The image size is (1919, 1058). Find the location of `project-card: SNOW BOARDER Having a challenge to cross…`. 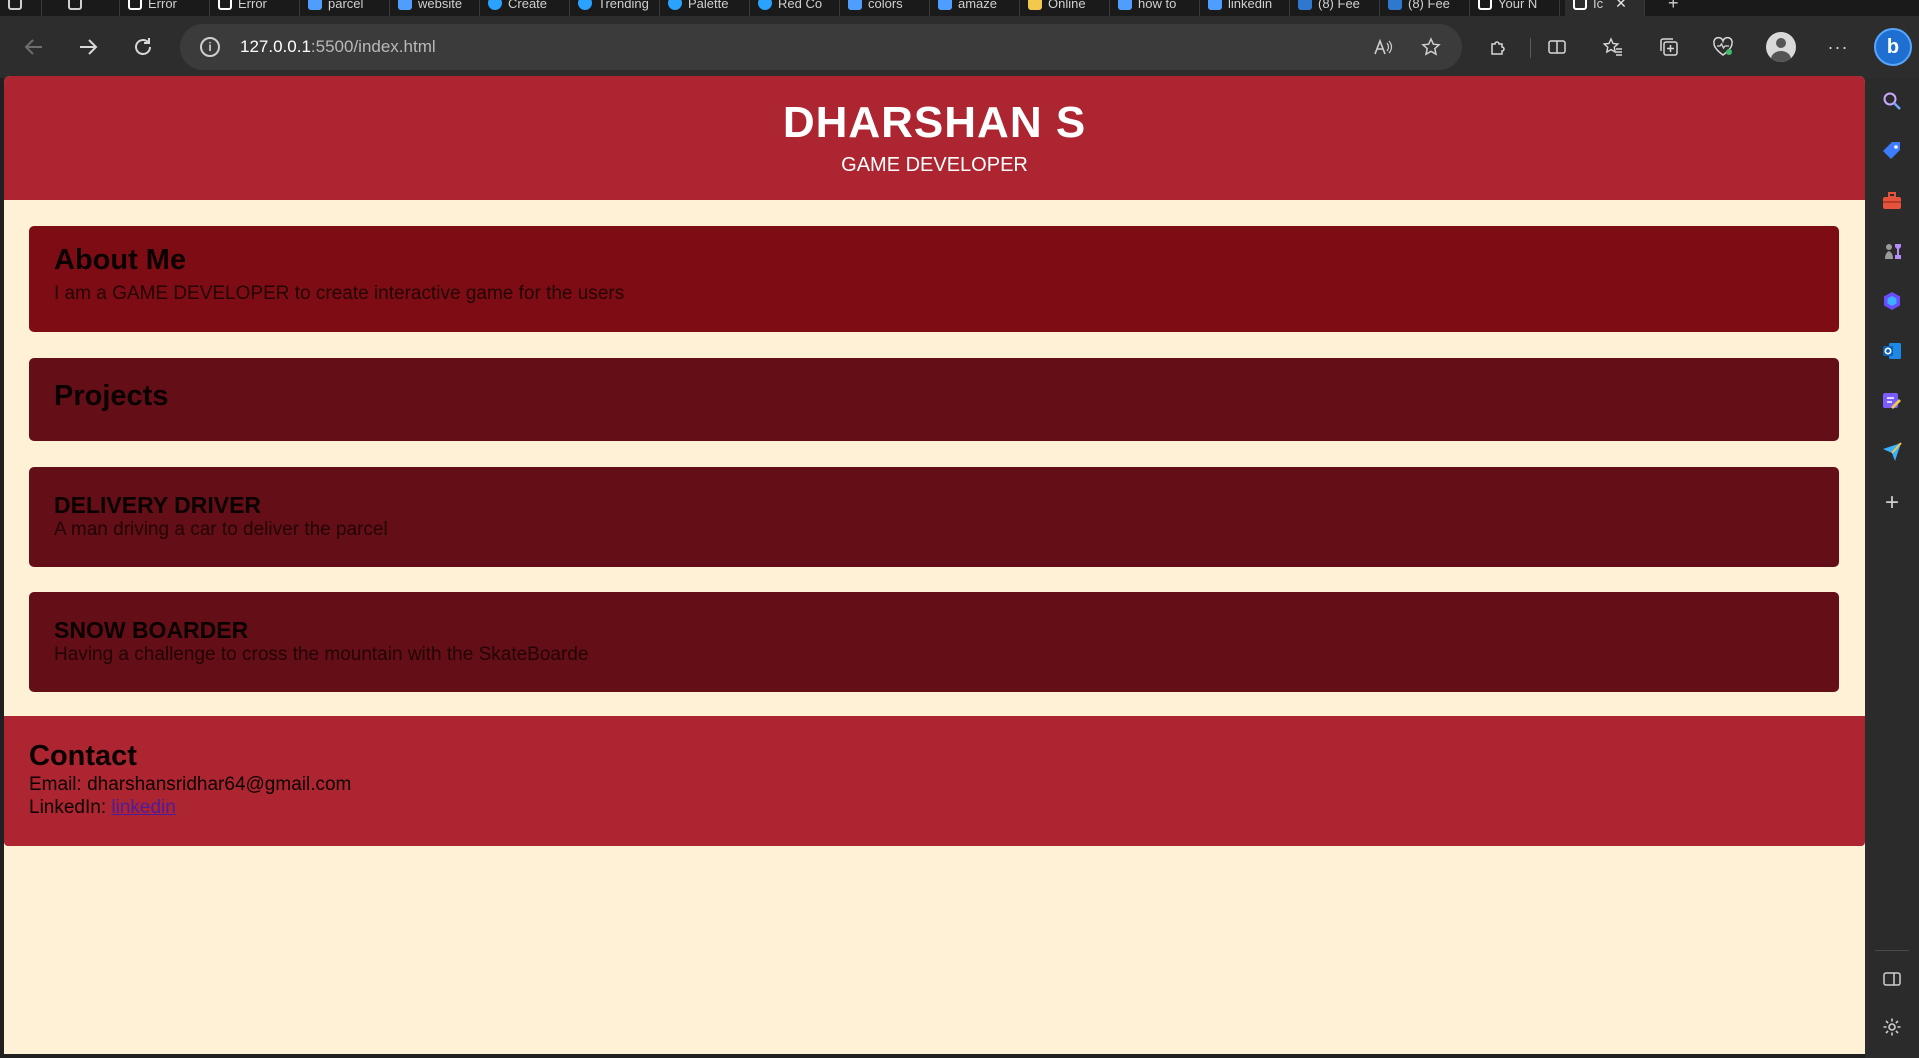

project-card: SNOW BOARDER Having a challenge to cross… is located at coordinates (934, 642).